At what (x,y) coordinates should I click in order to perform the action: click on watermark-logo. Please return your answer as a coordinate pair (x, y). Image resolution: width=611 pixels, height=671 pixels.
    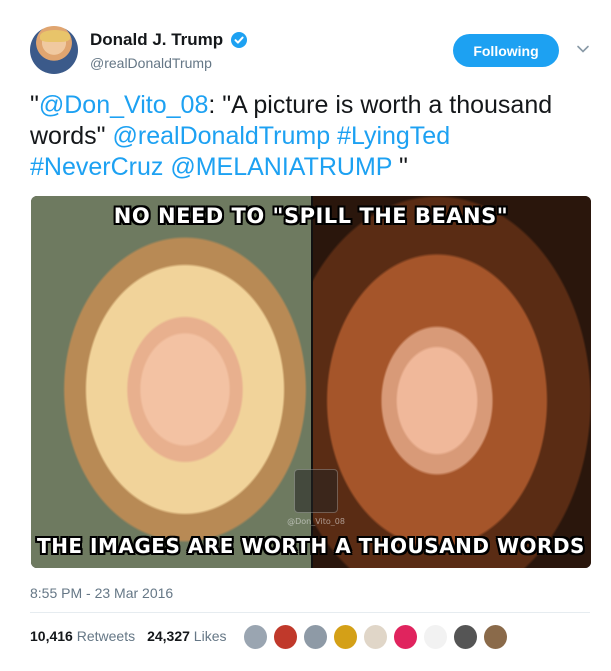
    Looking at the image, I should click on (316, 491).